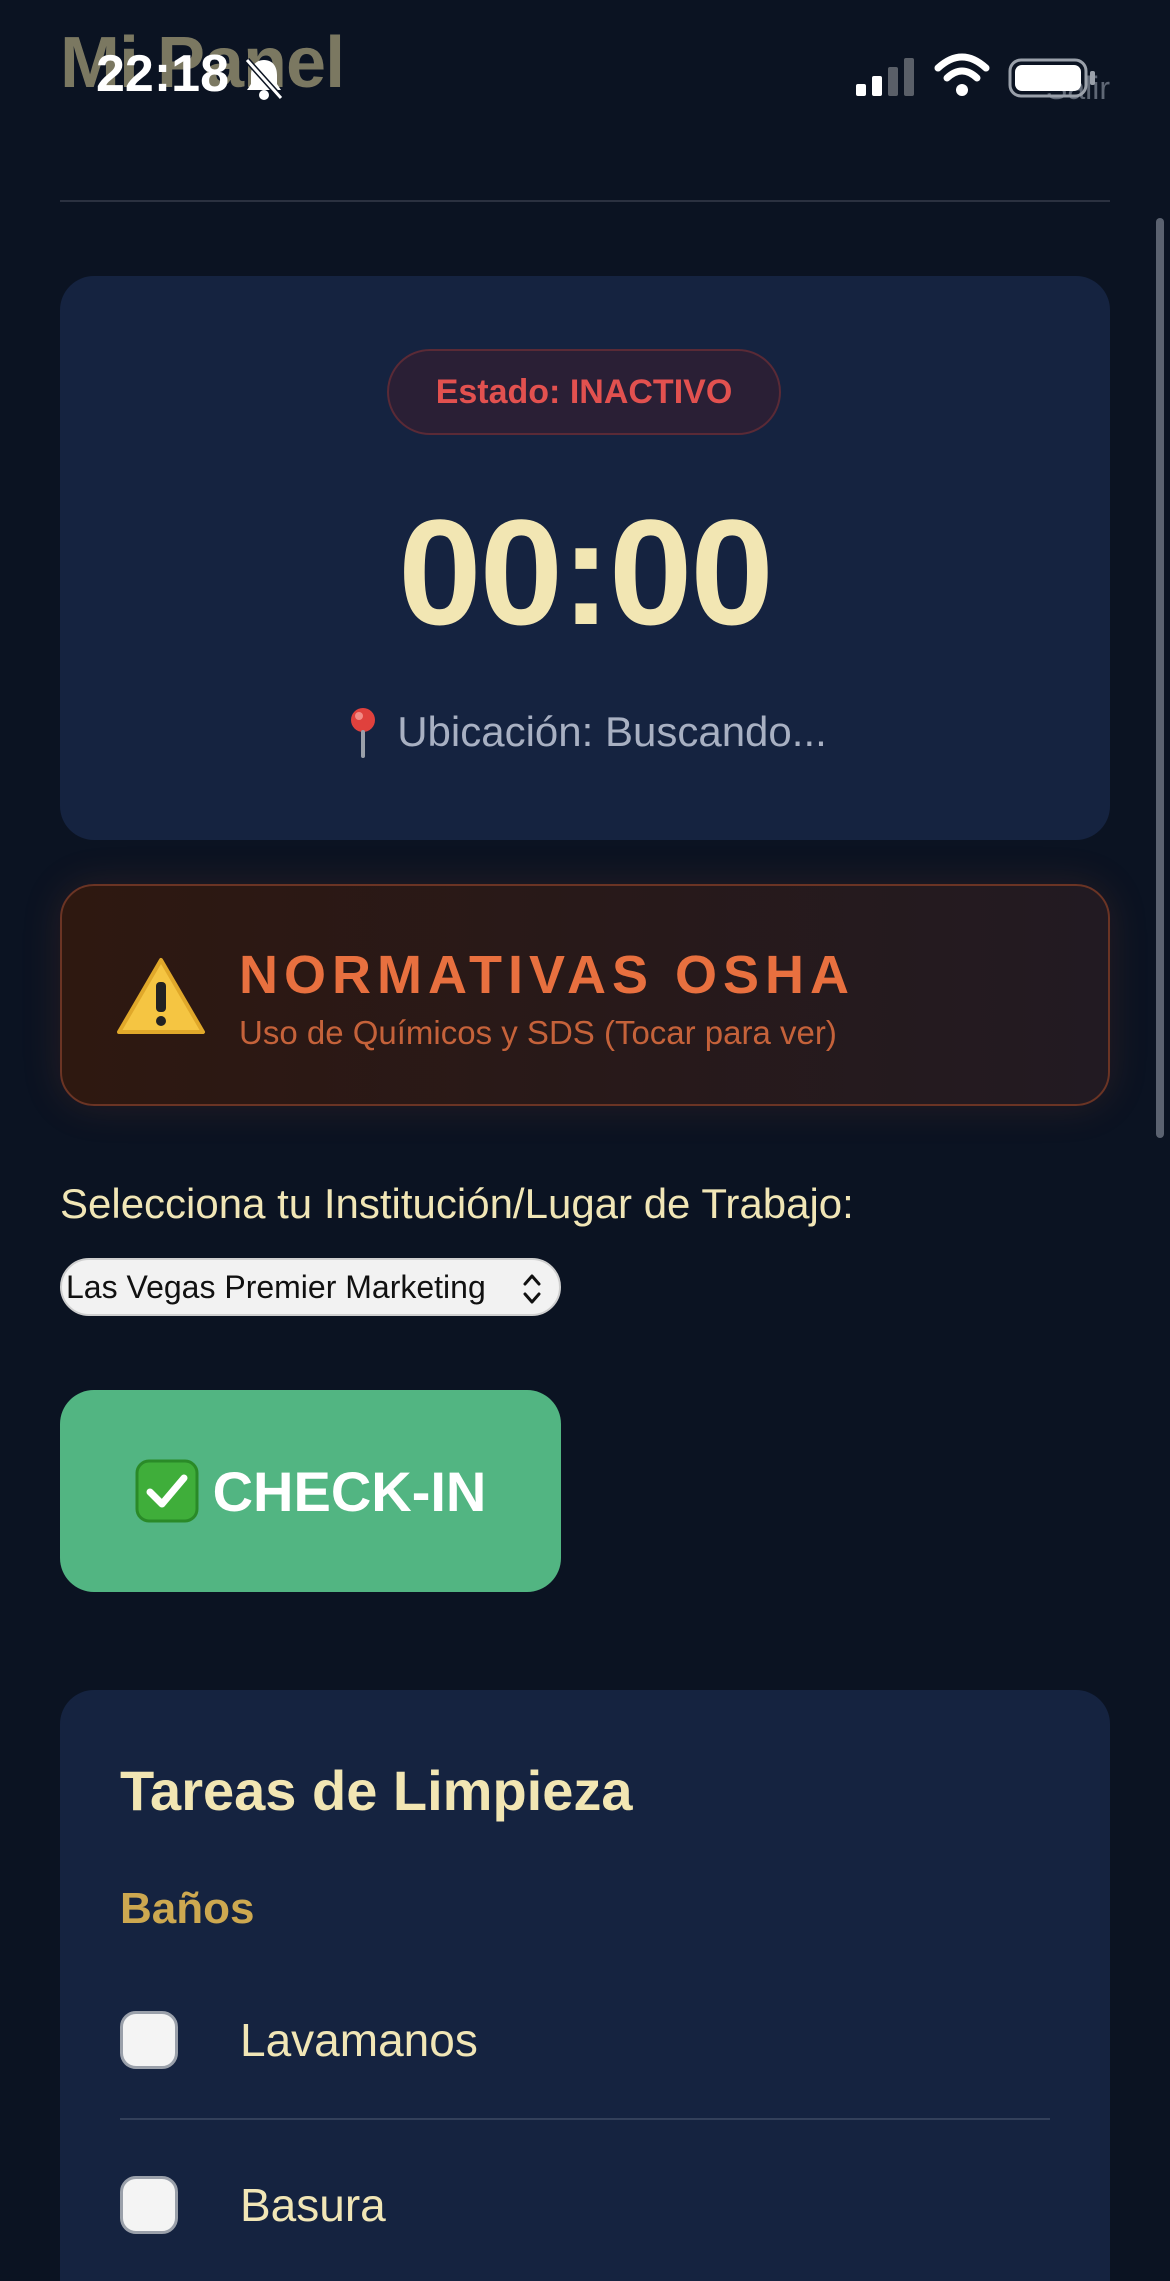 The image size is (1170, 2281). I want to click on tasks-title: Tareas de Limpieza, so click(376, 1790).